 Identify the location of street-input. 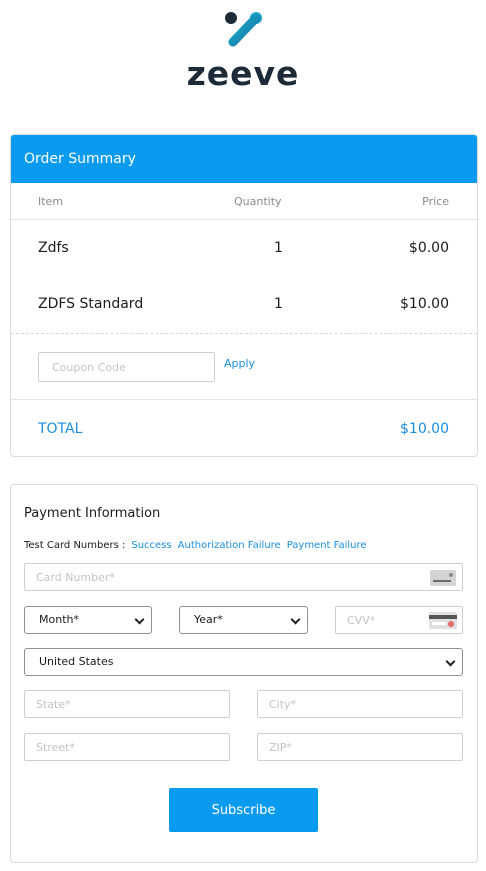
(127, 747).